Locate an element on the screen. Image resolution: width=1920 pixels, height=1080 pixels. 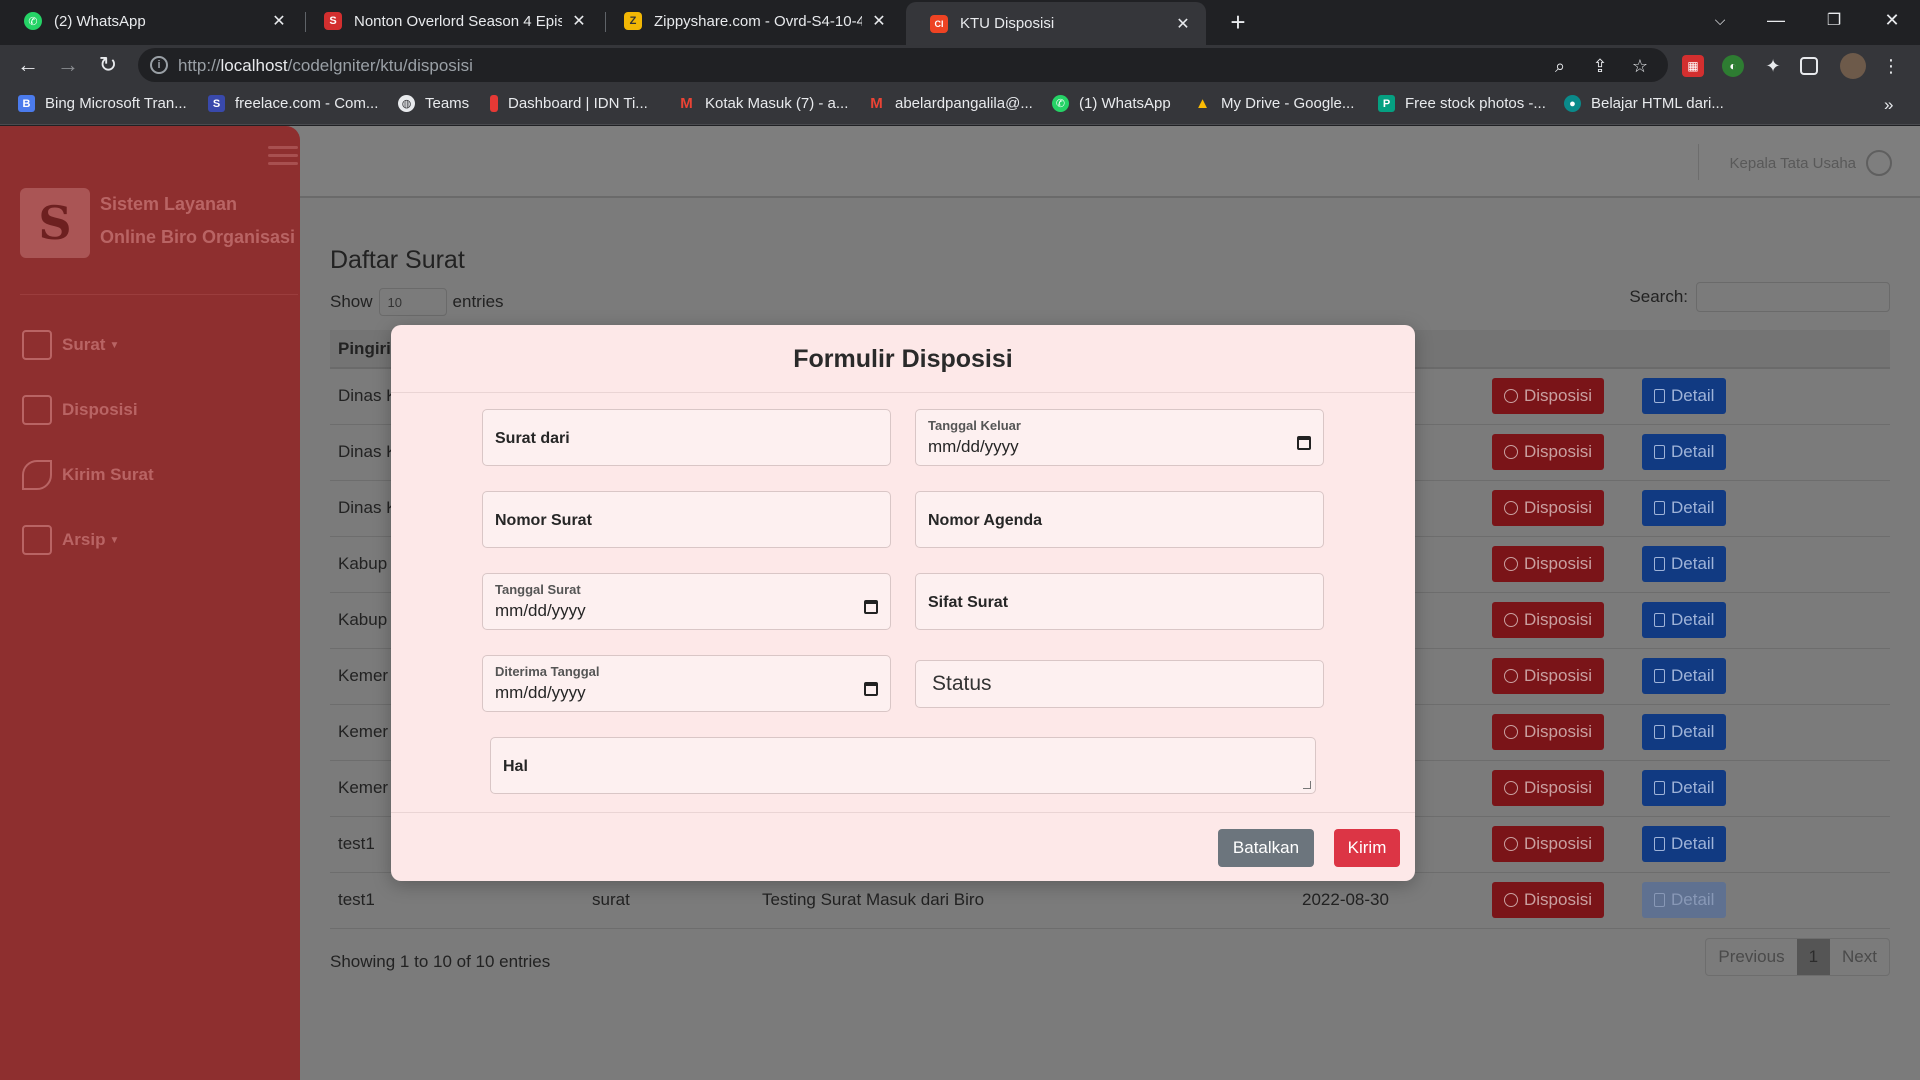
back-icon: ← is located at coordinates (28, 65).